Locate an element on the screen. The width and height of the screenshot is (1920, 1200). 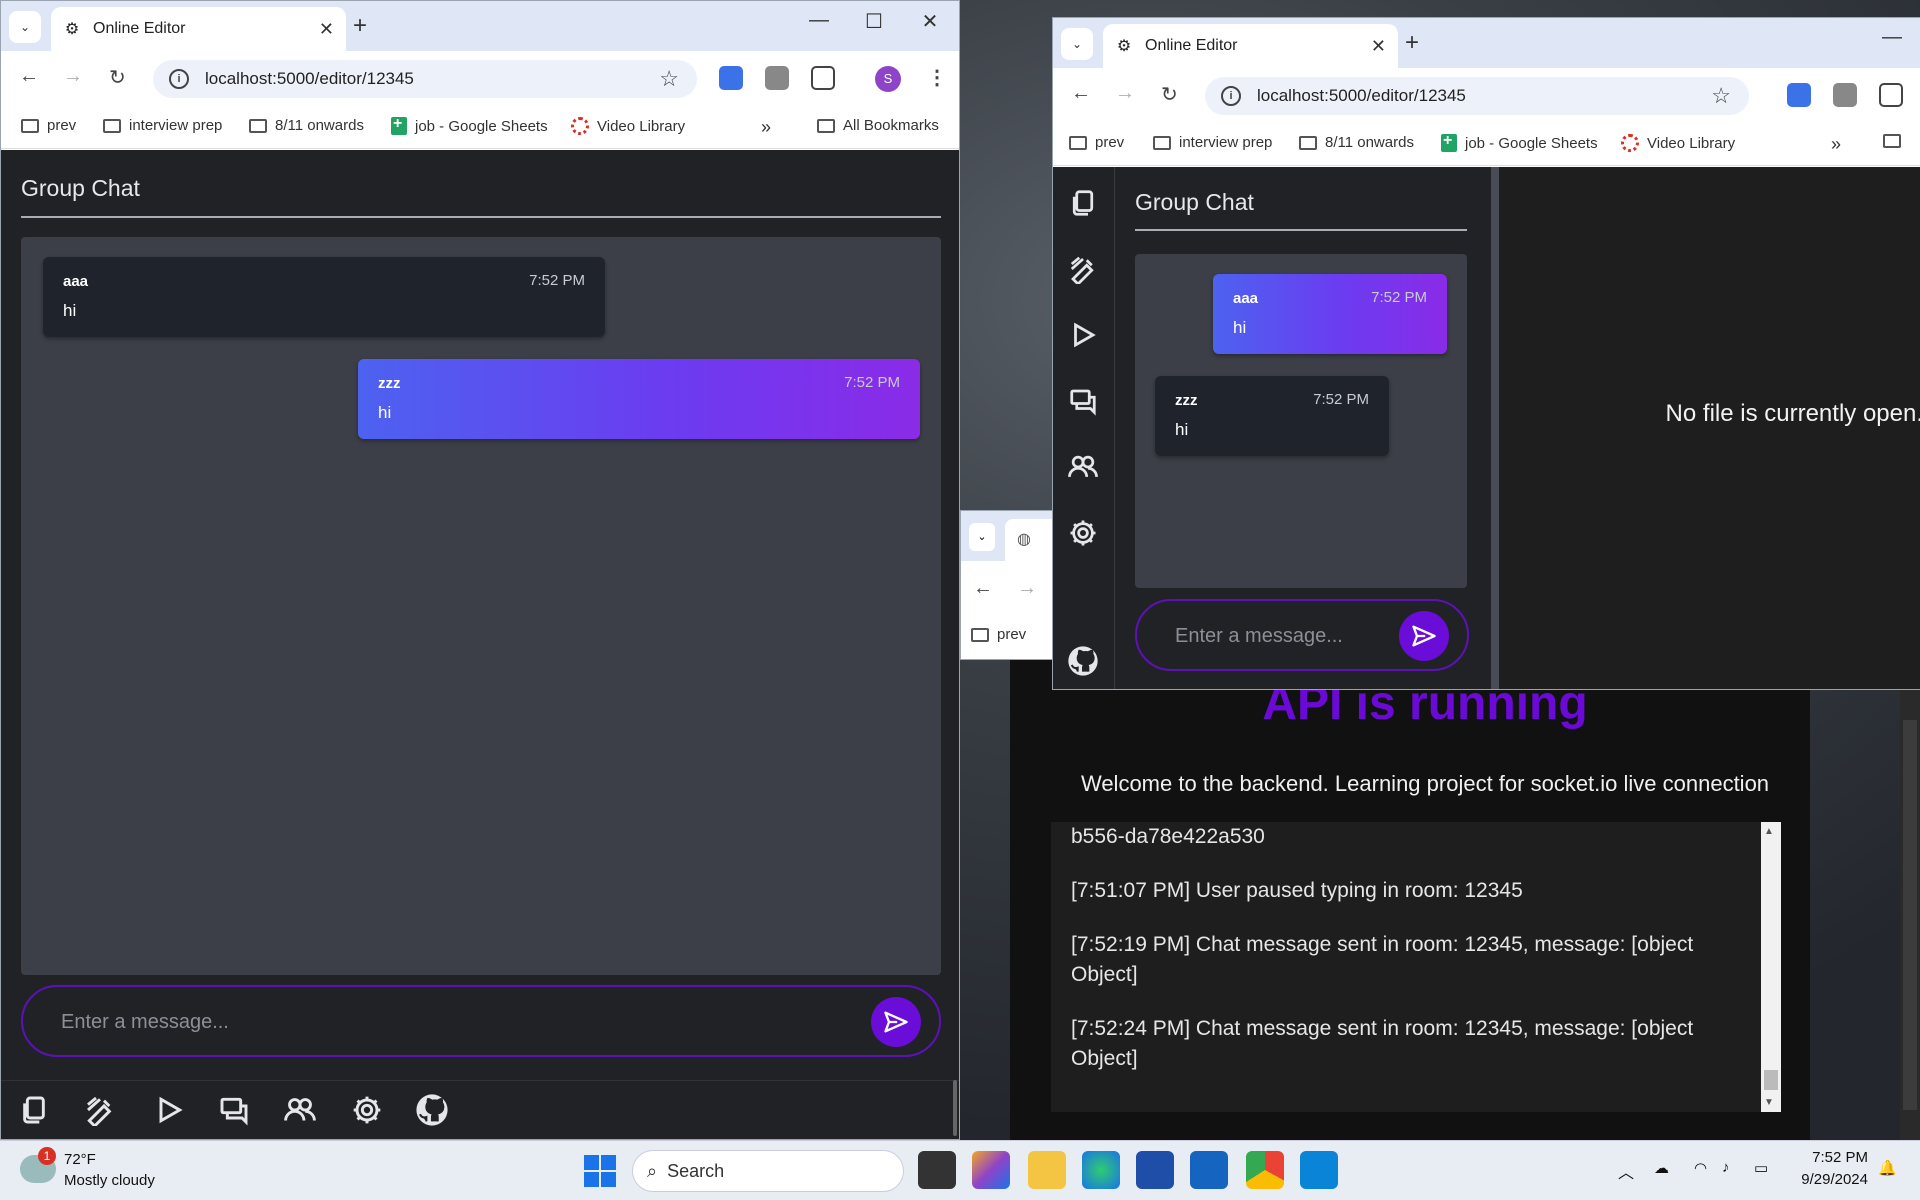
windows-start-icon is located at coordinates (600, 1171).